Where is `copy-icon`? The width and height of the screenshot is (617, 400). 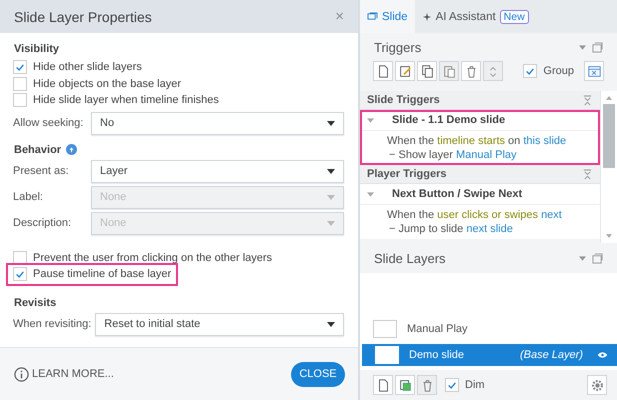 copy-icon is located at coordinates (427, 71).